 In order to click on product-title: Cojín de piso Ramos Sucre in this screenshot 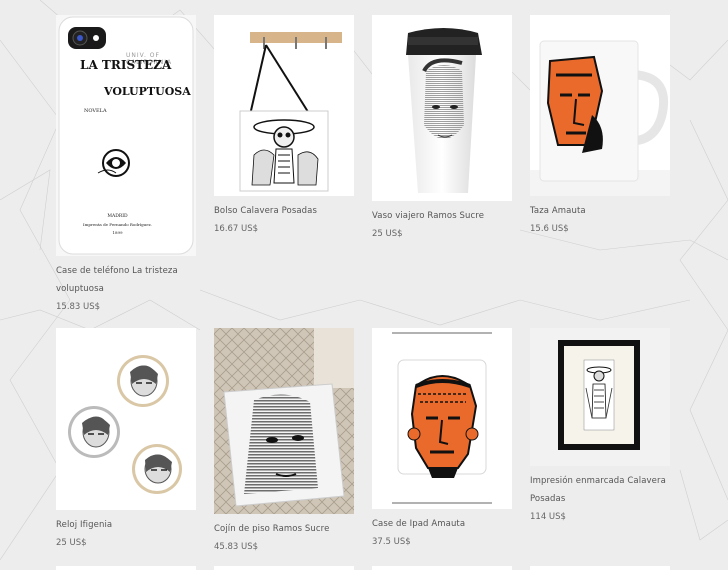, I will do `click(284, 529)`.